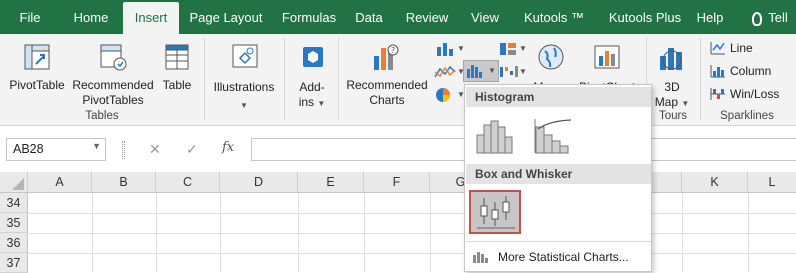  Describe the element at coordinates (177, 57) in the screenshot. I see `table-icon` at that location.